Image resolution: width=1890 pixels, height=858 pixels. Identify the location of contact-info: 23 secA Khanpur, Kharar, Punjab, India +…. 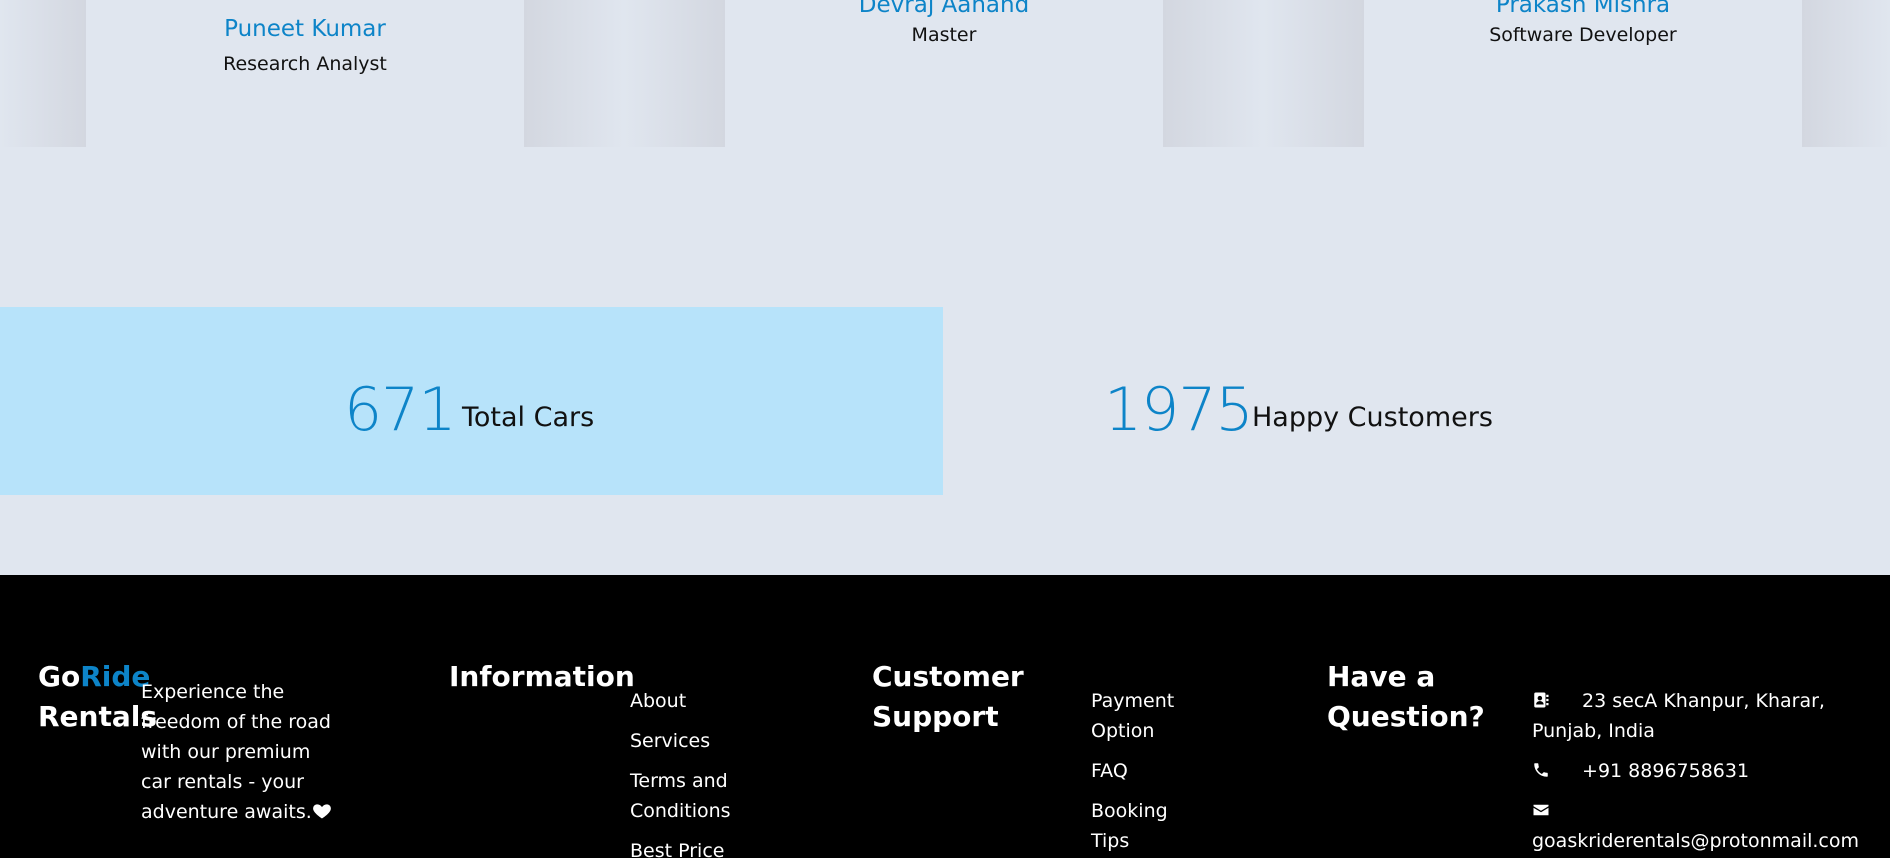
(1707, 771).